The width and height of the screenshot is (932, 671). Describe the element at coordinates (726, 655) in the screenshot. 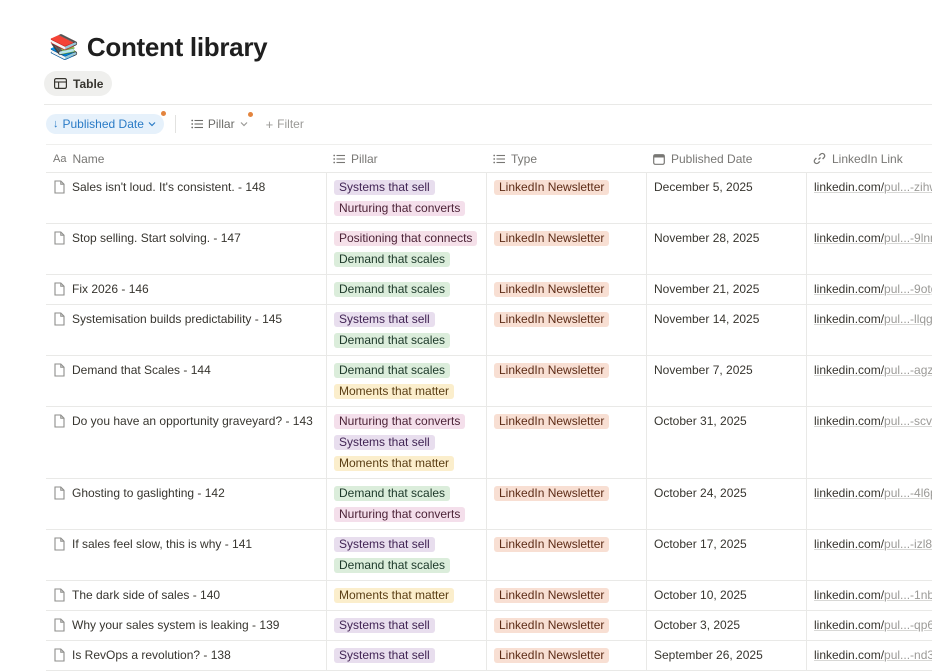

I see `date-cell: September 26, 2025` at that location.